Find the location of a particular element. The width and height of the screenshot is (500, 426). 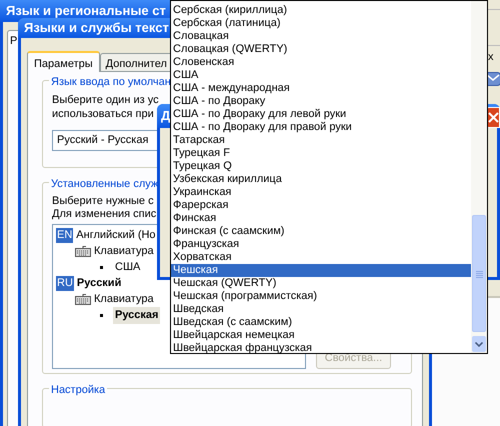

scroll-down-button is located at coordinates (479, 344).